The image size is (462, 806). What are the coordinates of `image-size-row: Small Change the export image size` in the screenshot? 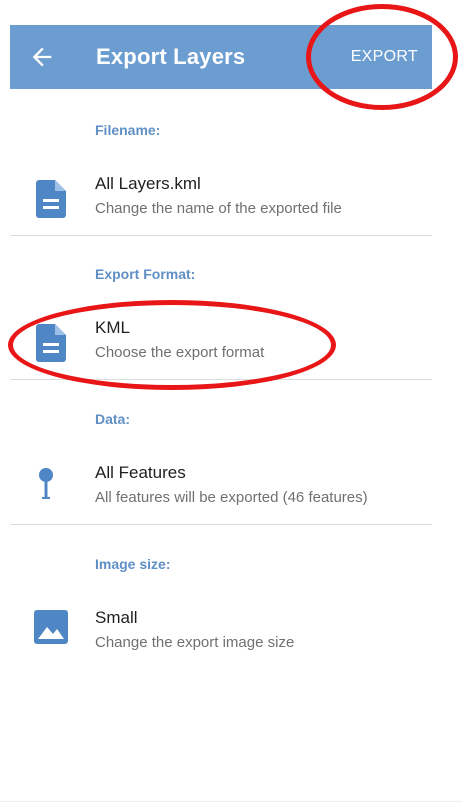 It's located at (216, 634).